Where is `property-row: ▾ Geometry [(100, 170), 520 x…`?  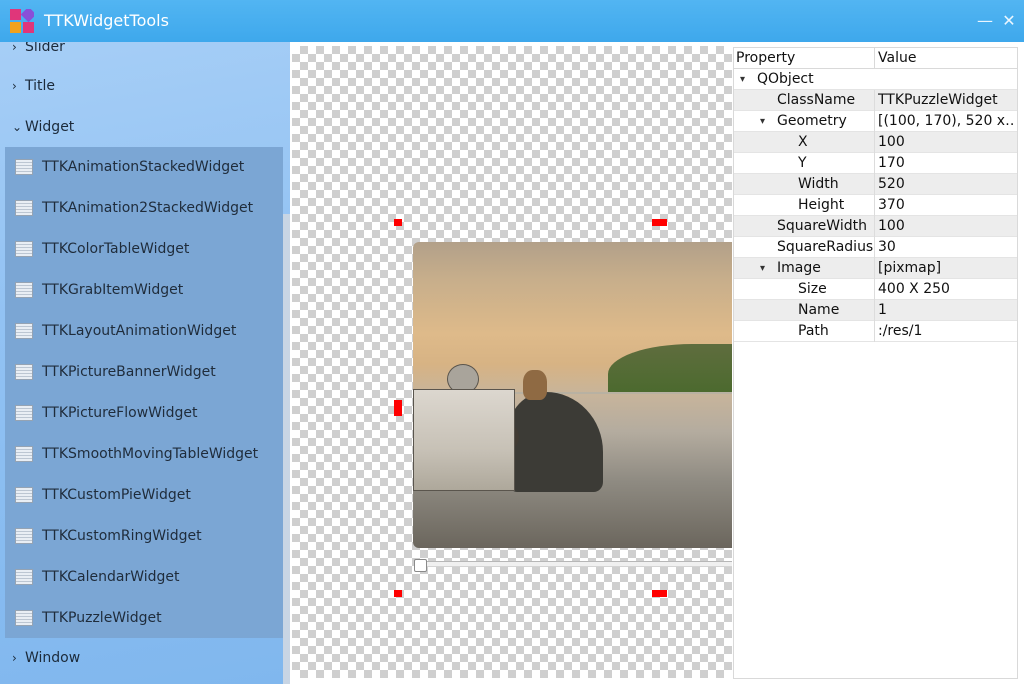 property-row: ▾ Geometry [(100, 170), 520 x… is located at coordinates (875, 121).